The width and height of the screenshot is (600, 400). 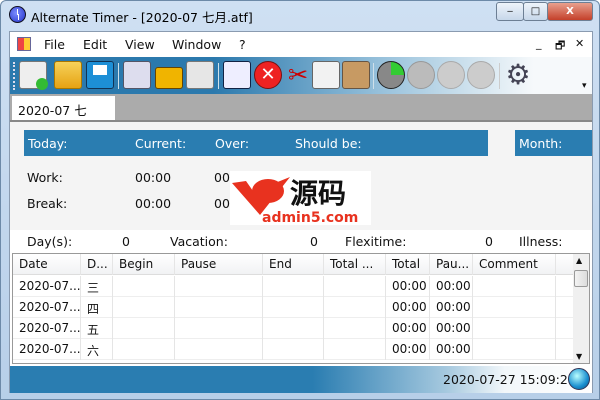 What do you see at coordinates (24, 44) in the screenshot?
I see `document-icon` at bounding box center [24, 44].